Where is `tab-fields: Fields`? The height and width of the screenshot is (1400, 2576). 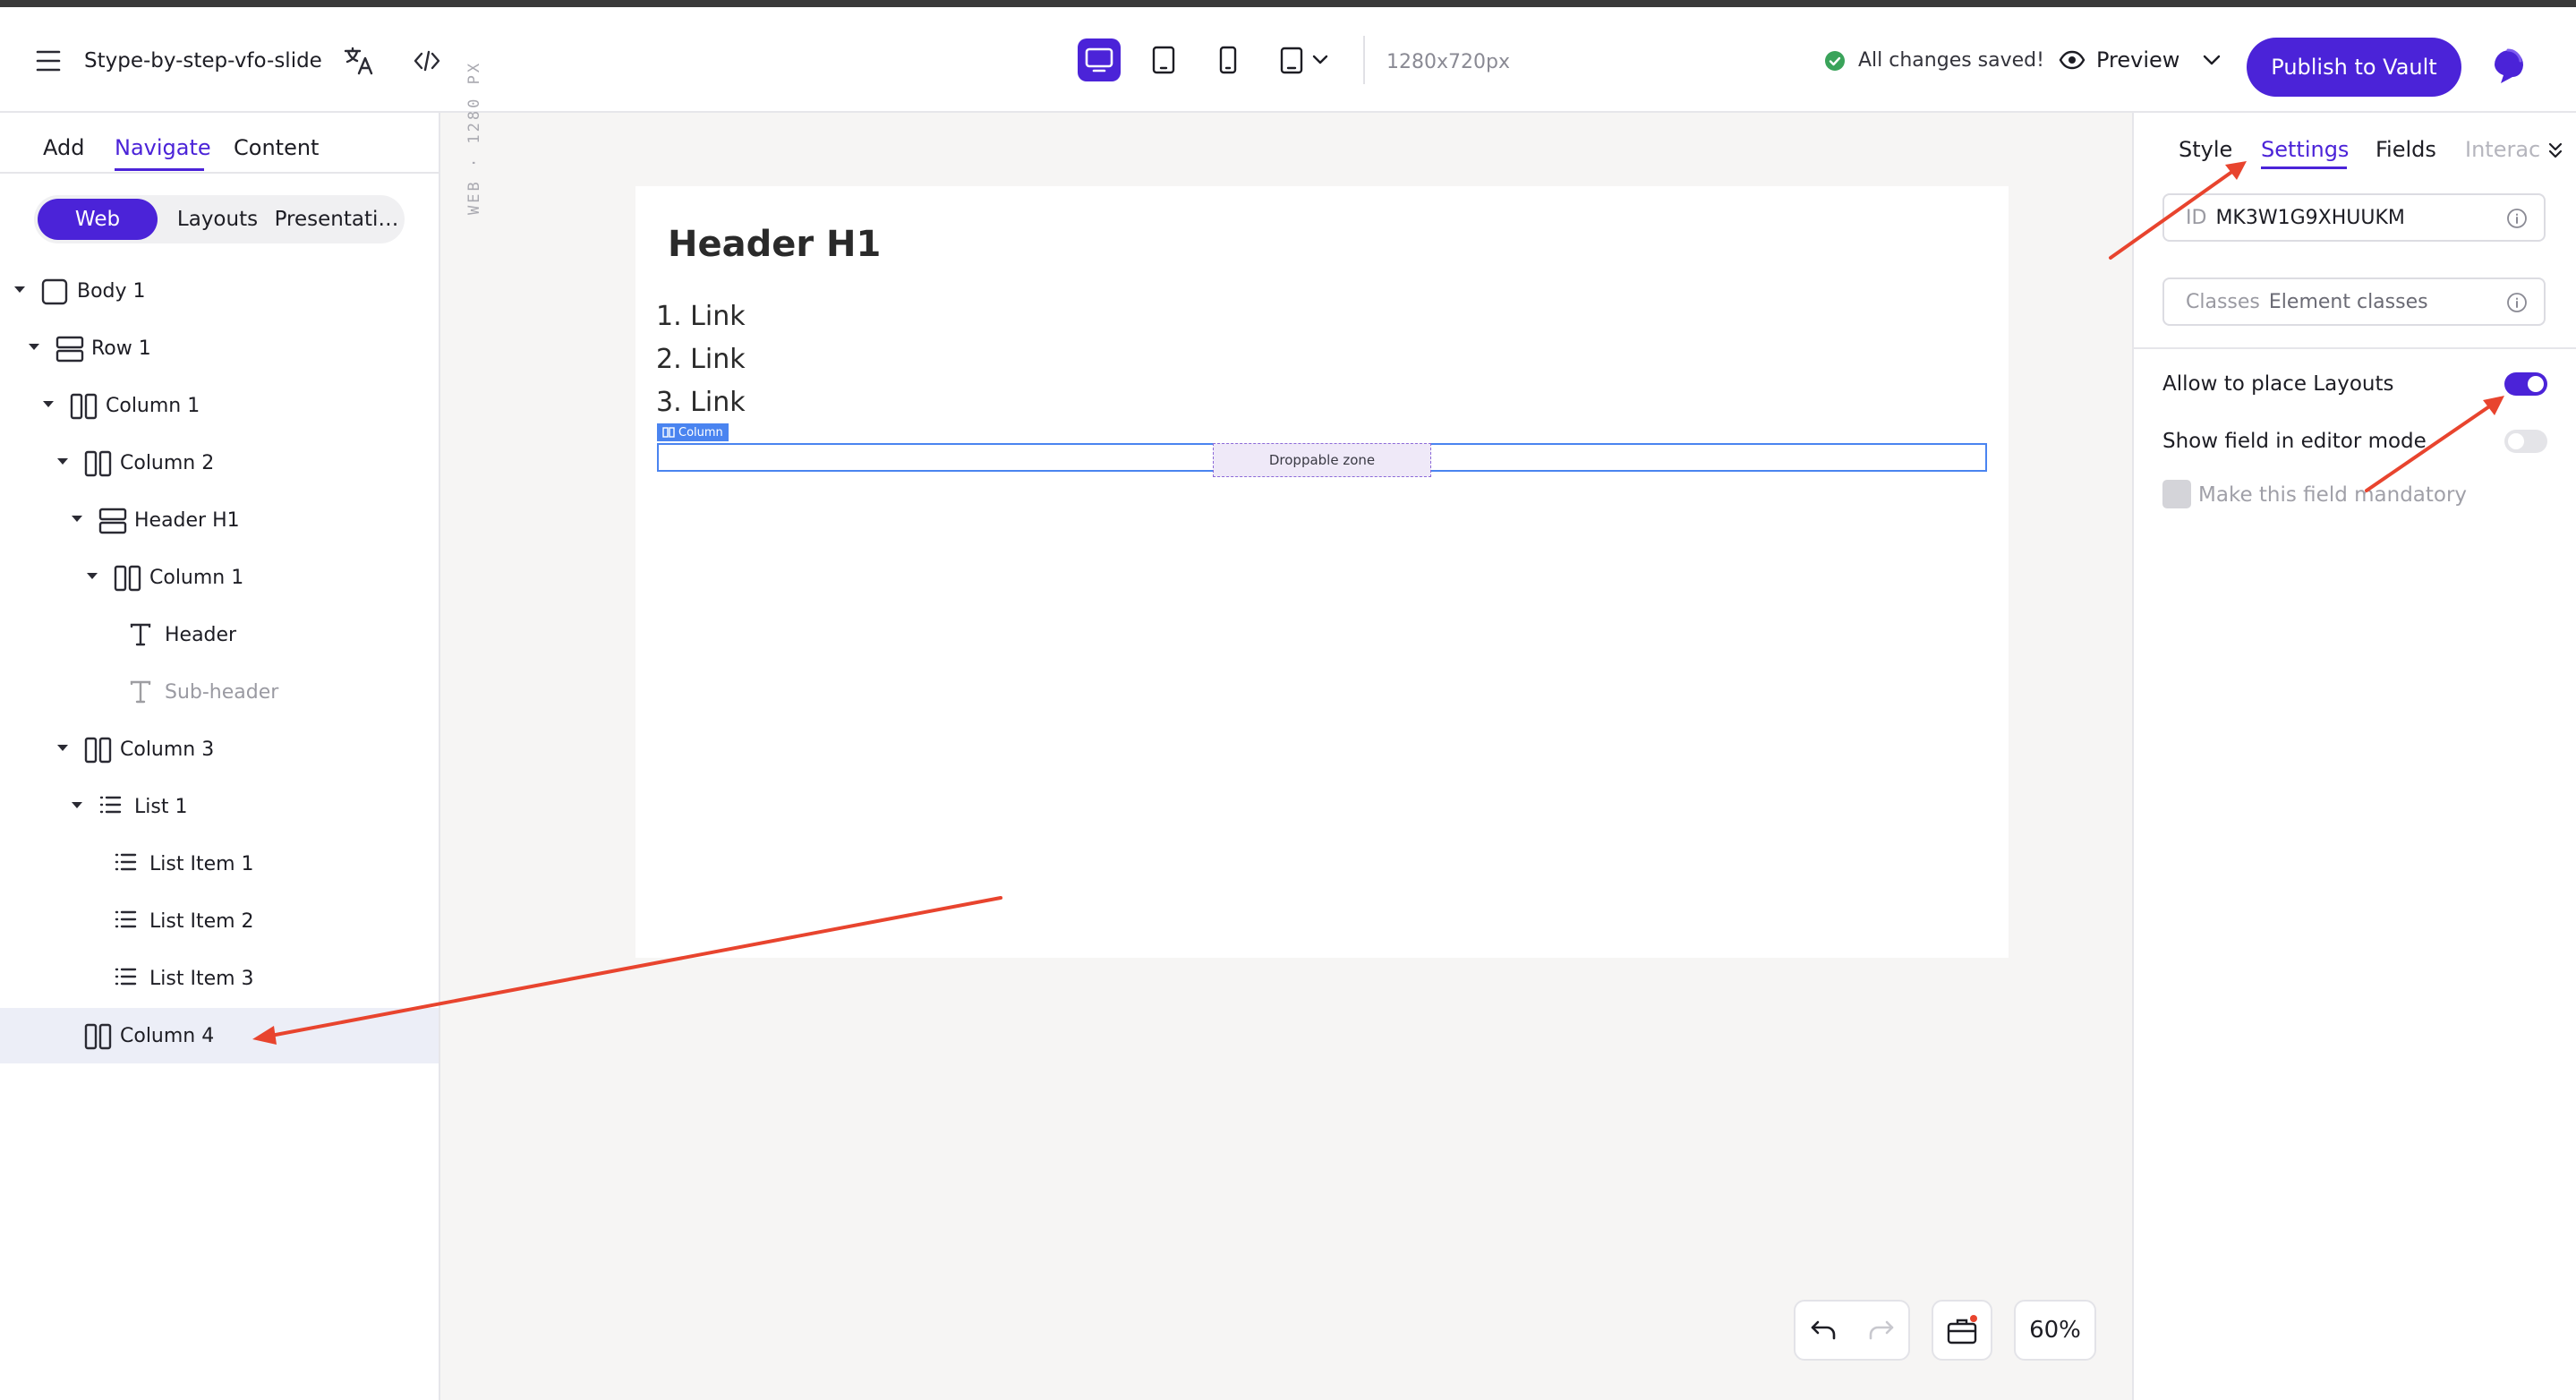 tab-fields: Fields is located at coordinates (2406, 149).